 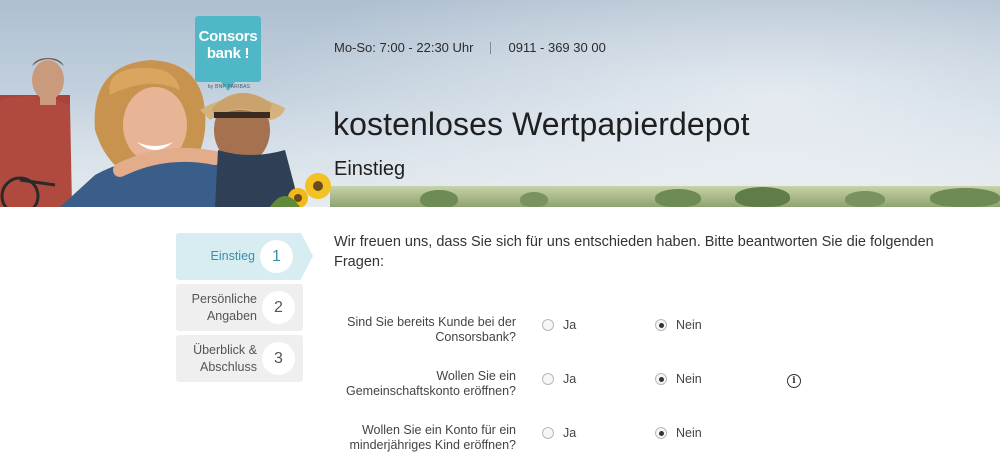 What do you see at coordinates (228, 366) in the screenshot?
I see `step-label-line2: Abschluss` at bounding box center [228, 366].